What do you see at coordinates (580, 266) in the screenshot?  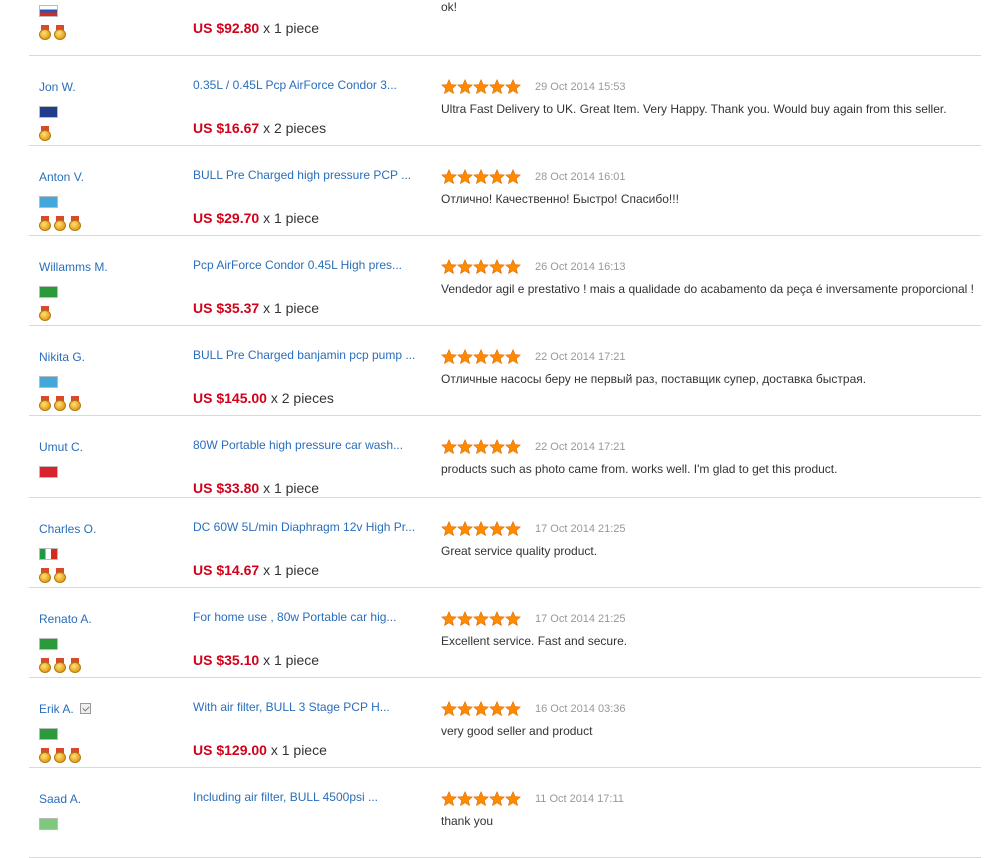 I see `feedback-date: 26 Oct 2014 16:13` at bounding box center [580, 266].